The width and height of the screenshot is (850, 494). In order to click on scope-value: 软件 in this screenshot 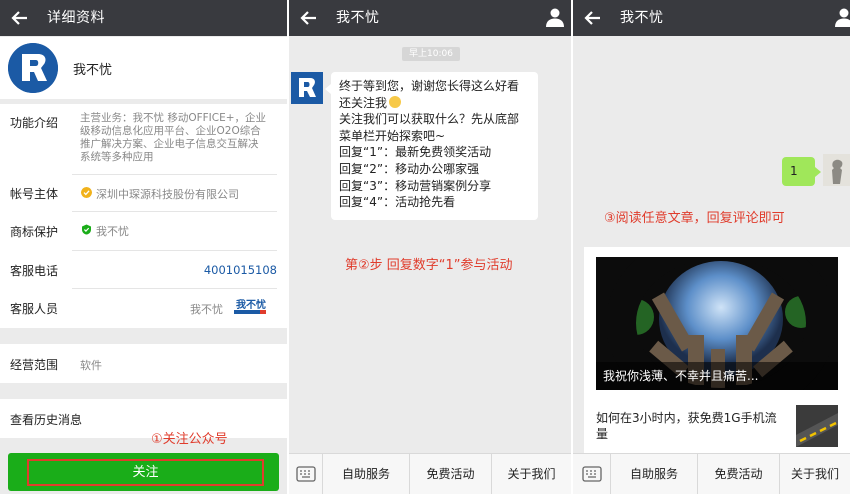, I will do `click(91, 365)`.